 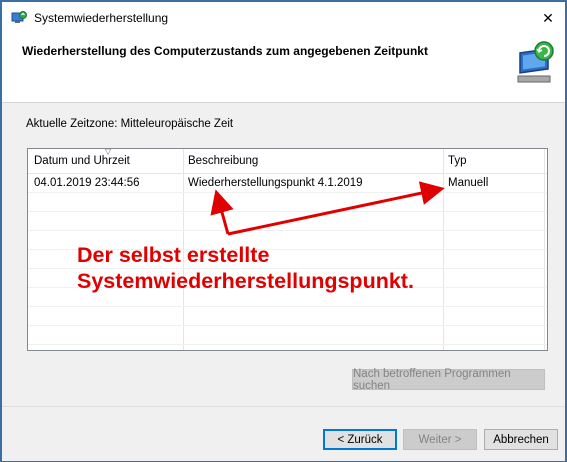 I want to click on cell-description: Wiederherstellungspunkt 4.1.2019, so click(x=275, y=183).